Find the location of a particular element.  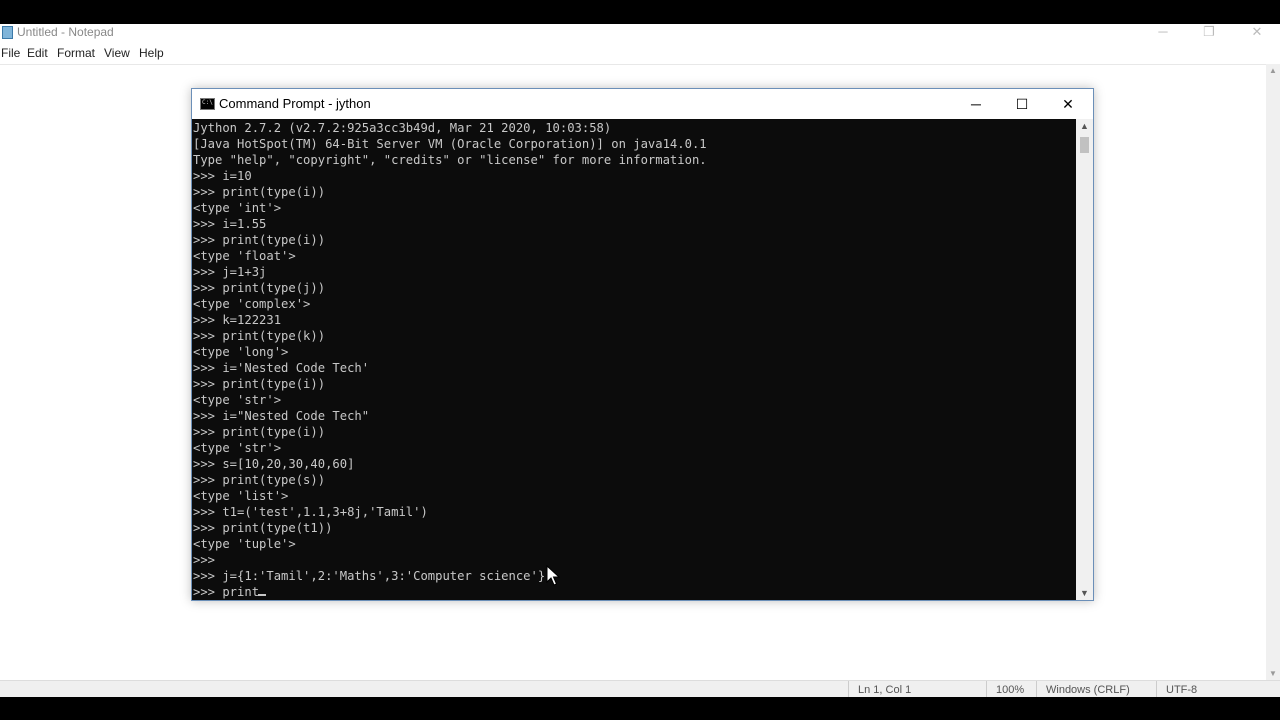

console-line: >>> print(type(j)) is located at coordinates (259, 288).